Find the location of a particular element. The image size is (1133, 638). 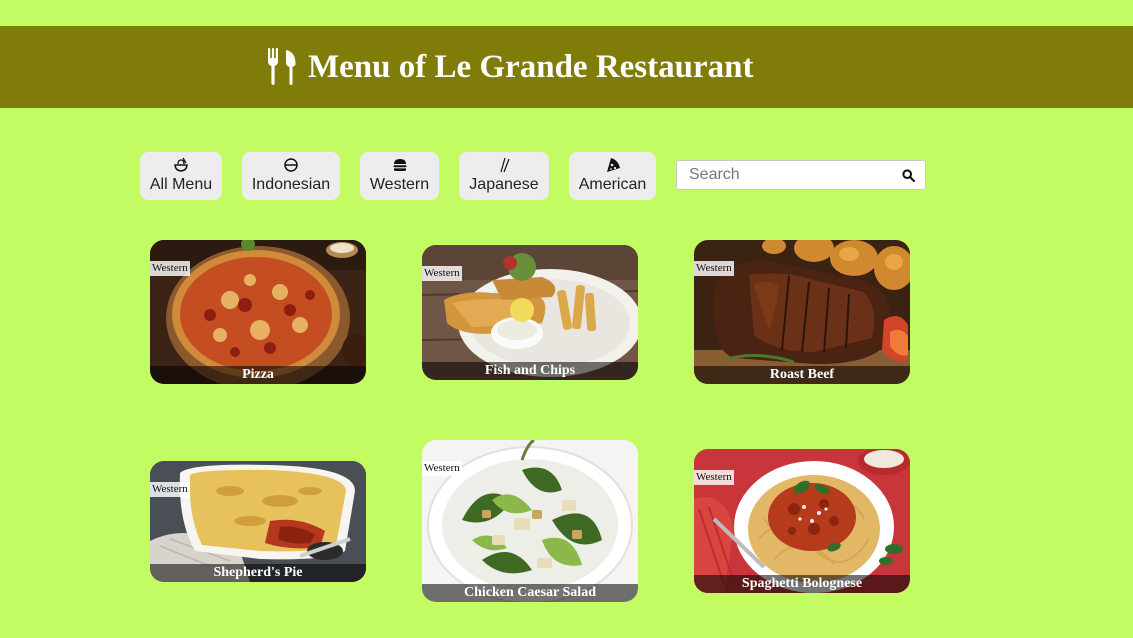

header-title-group: Menu of Le Grande Restaurant is located at coordinates (509, 67).